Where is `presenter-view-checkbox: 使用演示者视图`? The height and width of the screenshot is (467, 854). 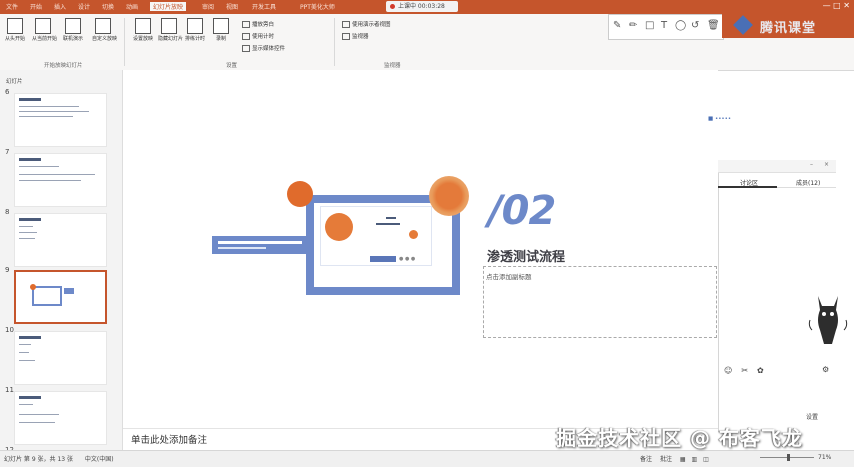
presenter-view-checkbox: 使用演示者视图 is located at coordinates (366, 24).